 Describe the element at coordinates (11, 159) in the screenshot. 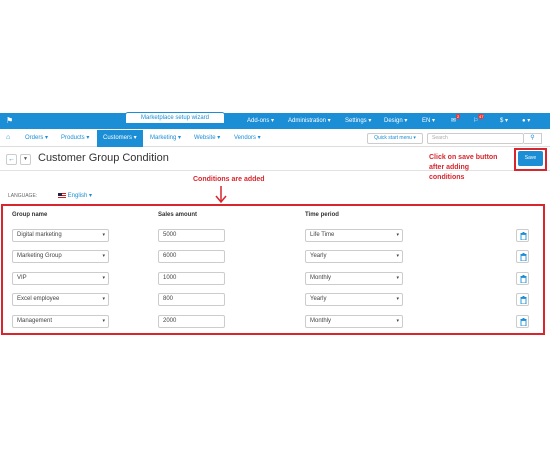

I see `back-arrow-icon: ←` at that location.